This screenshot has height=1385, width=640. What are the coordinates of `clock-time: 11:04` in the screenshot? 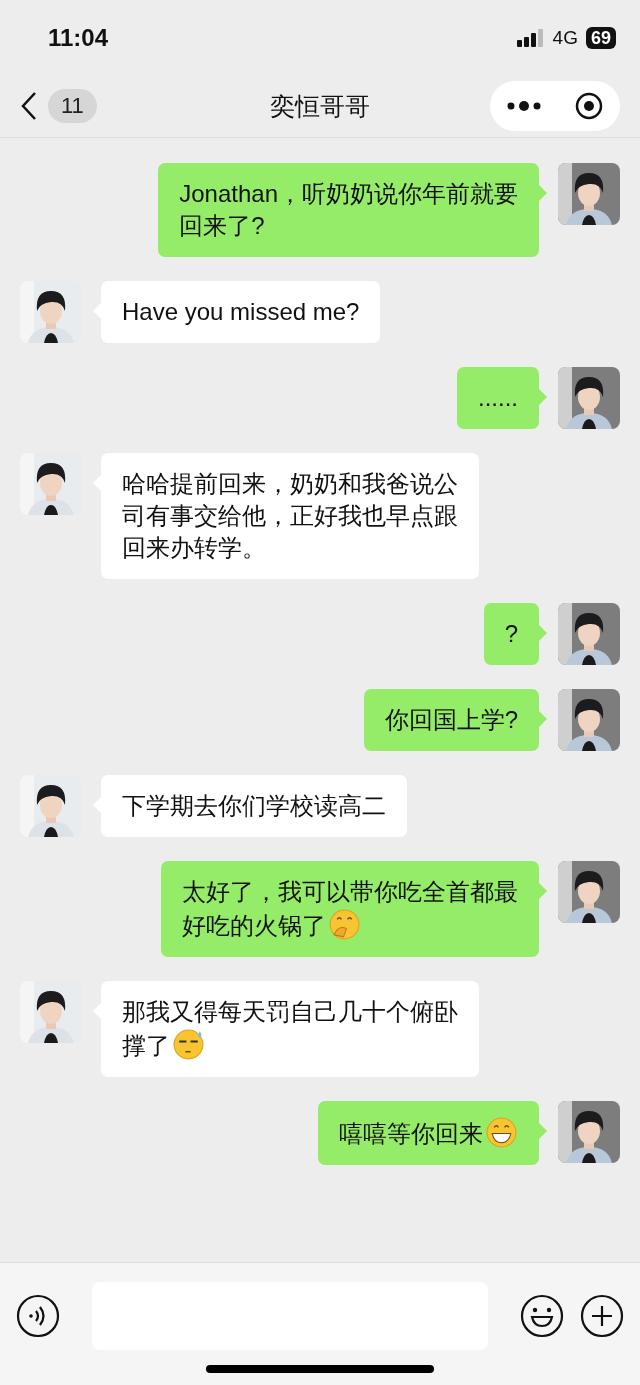 It's located at (78, 37).